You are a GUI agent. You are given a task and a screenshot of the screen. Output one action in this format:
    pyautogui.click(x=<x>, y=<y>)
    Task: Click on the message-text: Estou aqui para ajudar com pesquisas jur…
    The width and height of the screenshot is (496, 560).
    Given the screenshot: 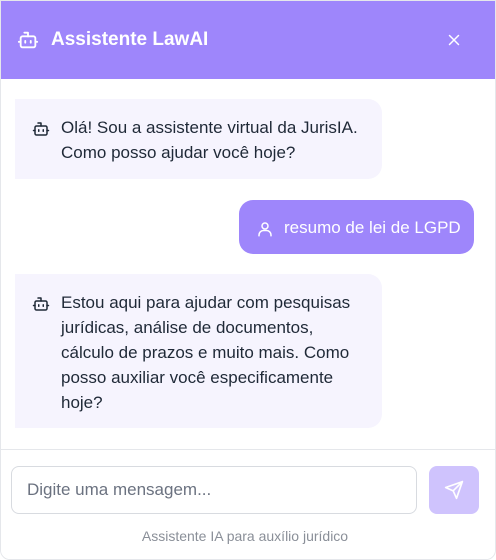 What is the action you would take?
    pyautogui.click(x=206, y=352)
    